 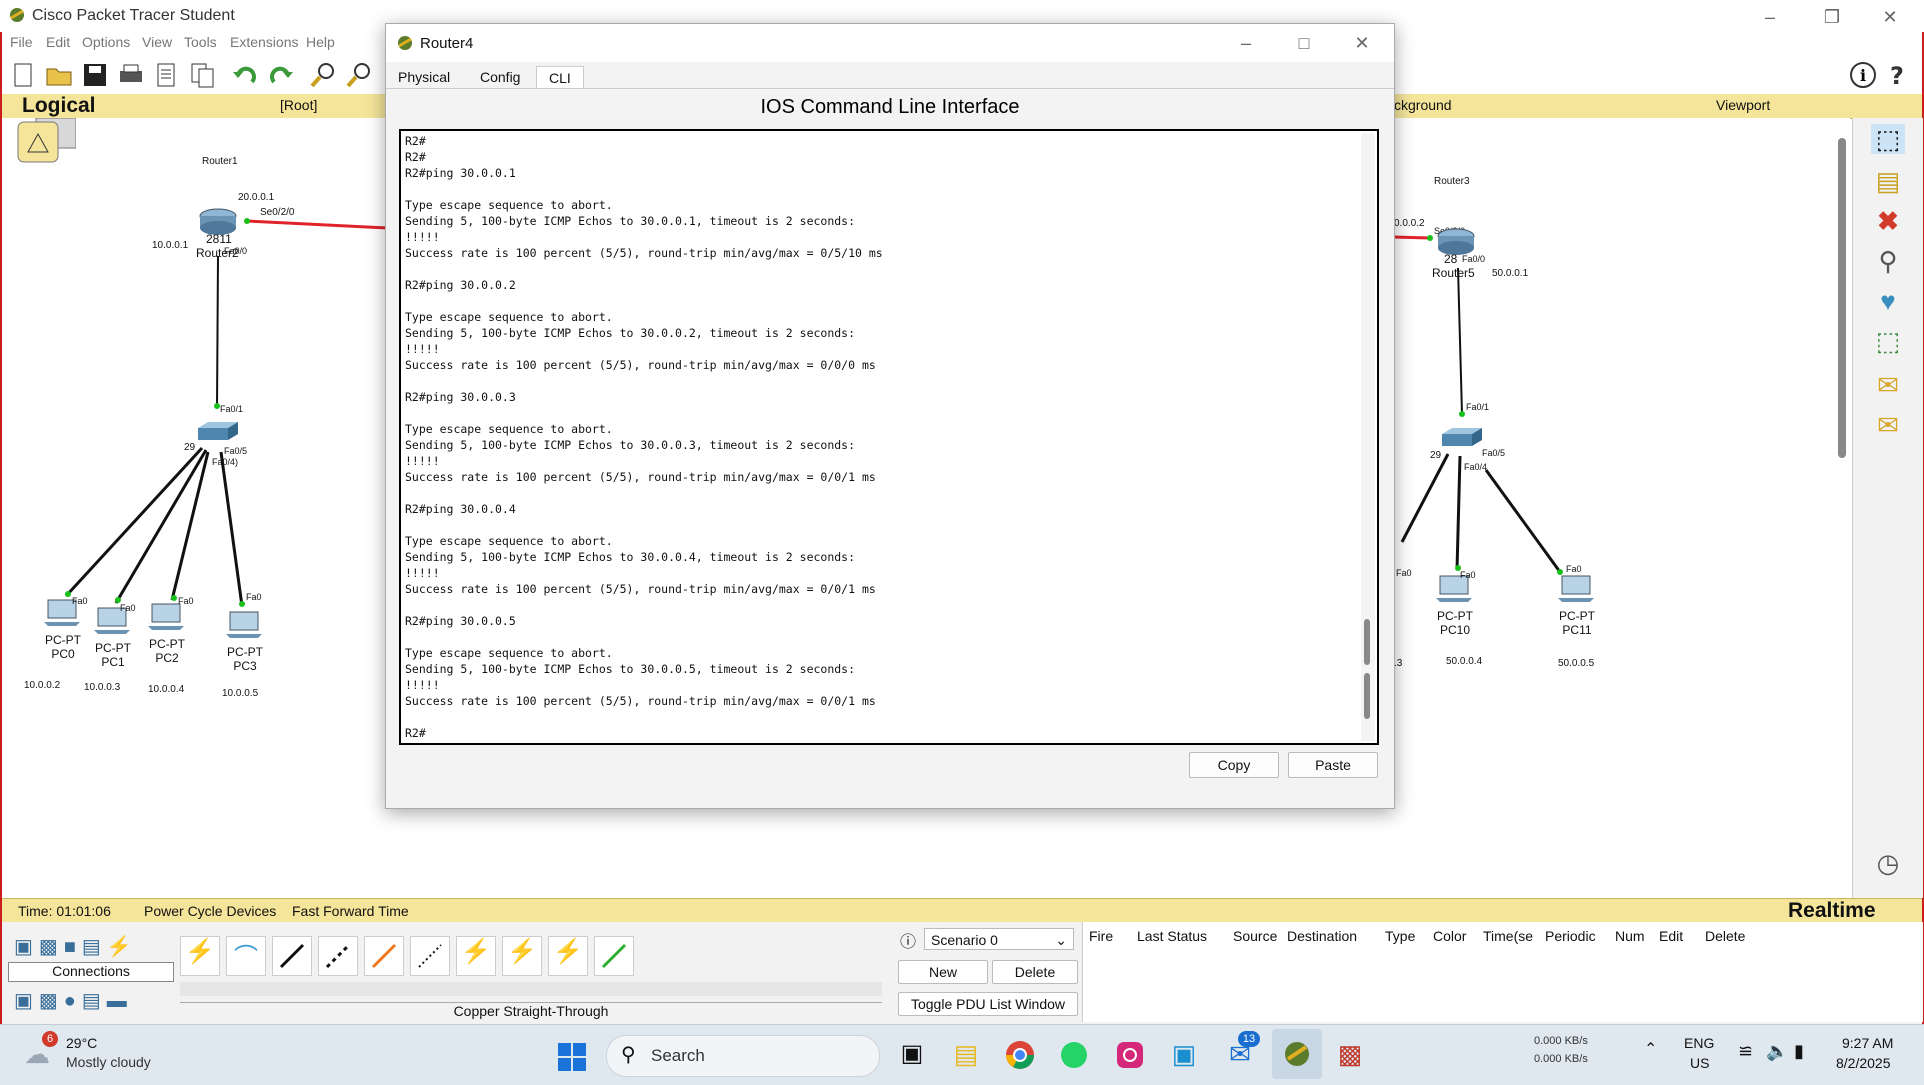 What do you see at coordinates (350, 911) in the screenshot?
I see `fast-forward-button: Fast Forward Time` at bounding box center [350, 911].